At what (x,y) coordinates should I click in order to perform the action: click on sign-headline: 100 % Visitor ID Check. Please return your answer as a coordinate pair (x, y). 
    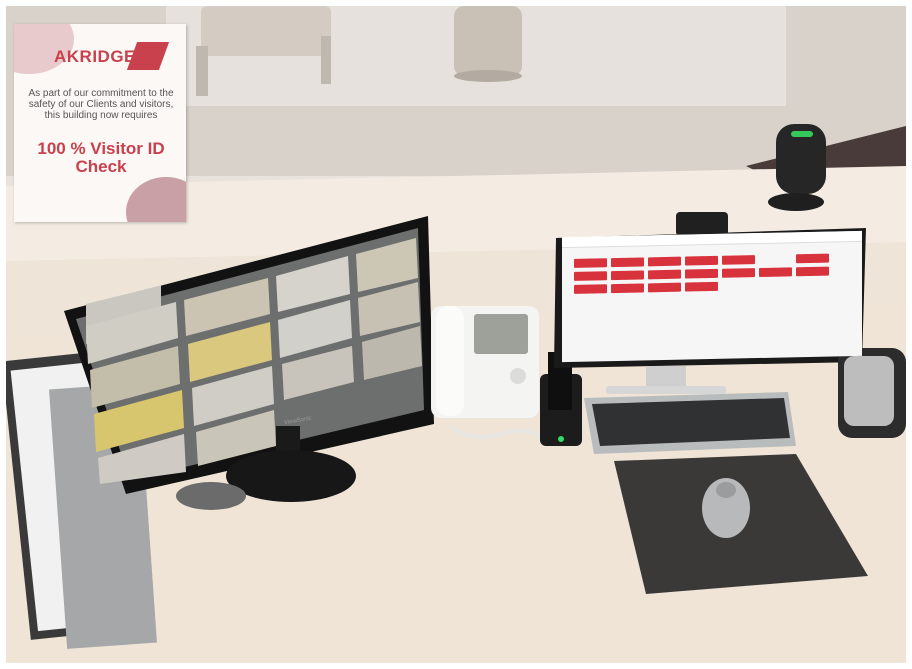
    Looking at the image, I should click on (101, 157).